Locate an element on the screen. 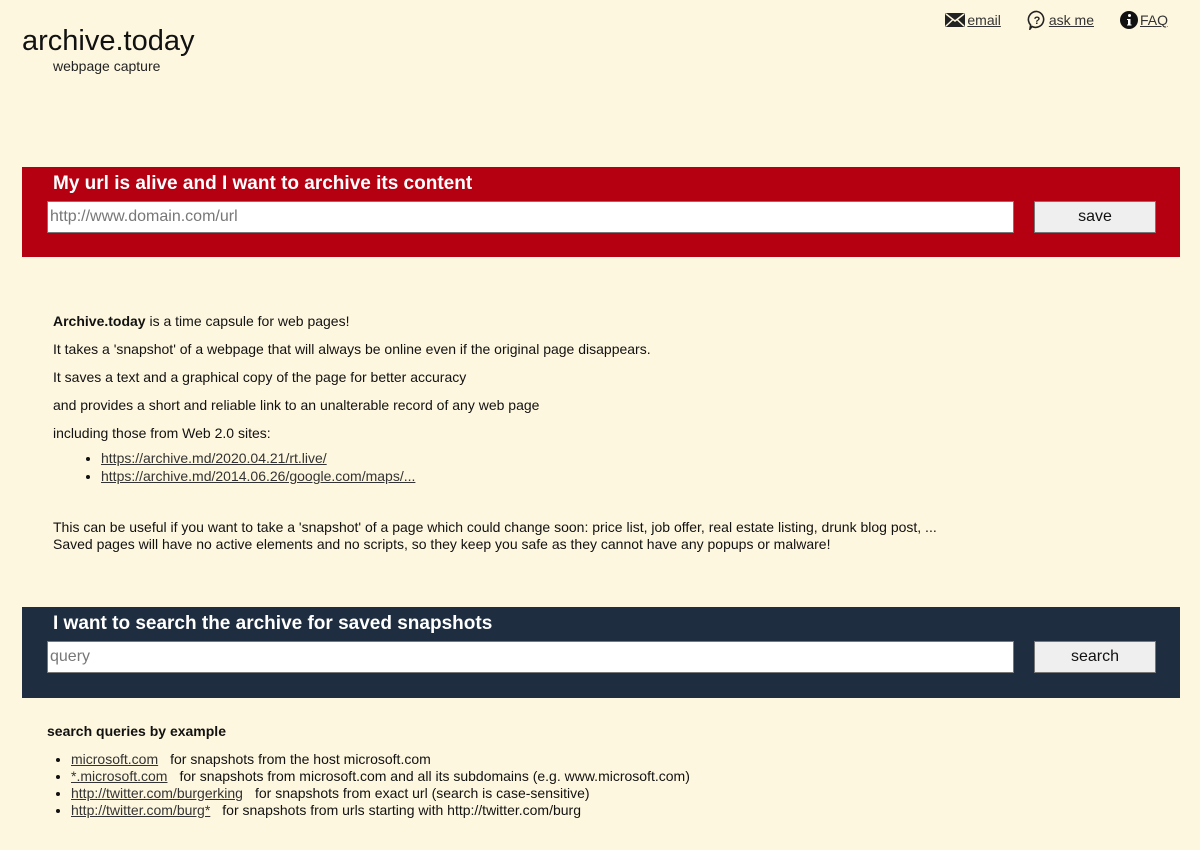 The image size is (1200, 850). faq-link: FAQ is located at coordinates (1143, 20).